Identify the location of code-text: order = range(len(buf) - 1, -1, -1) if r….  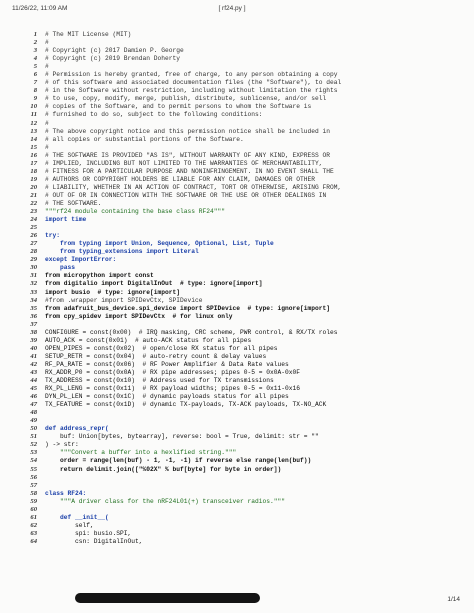
(178, 461).